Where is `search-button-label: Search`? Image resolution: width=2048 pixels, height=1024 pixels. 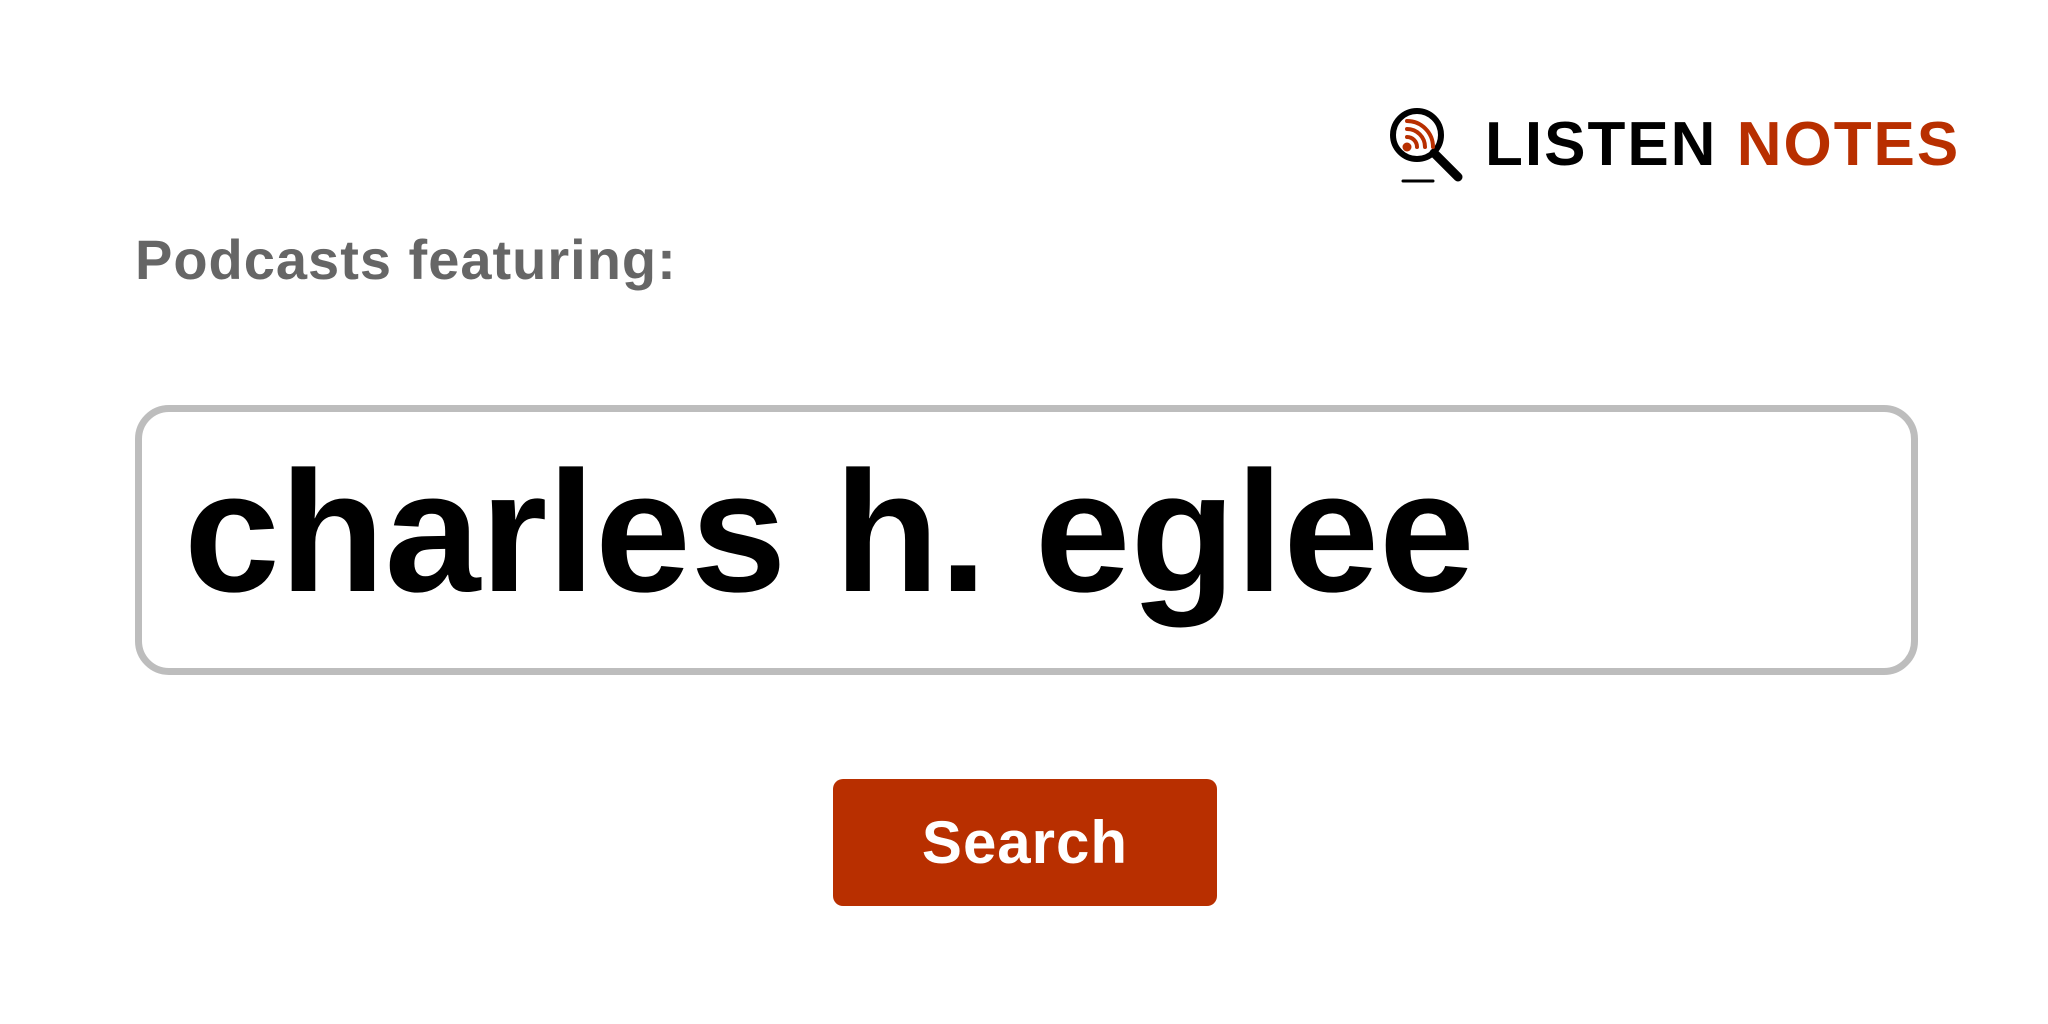
search-button-label: Search is located at coordinates (1025, 842).